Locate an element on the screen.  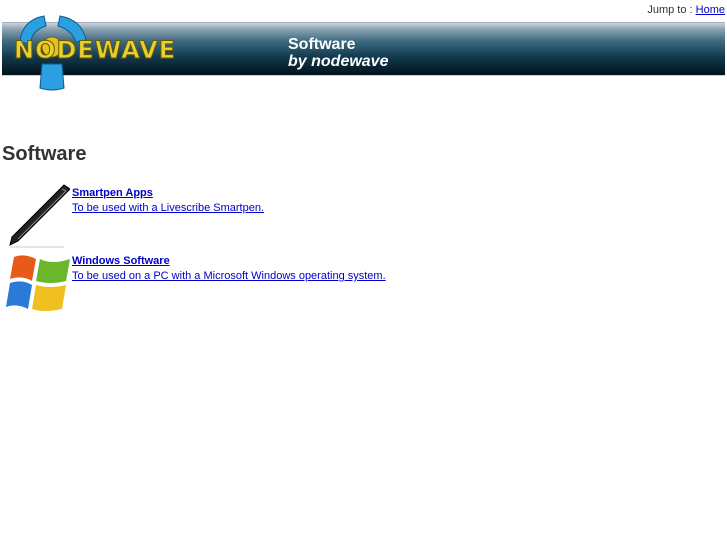
banner-subtagline: by nodewave is located at coordinates (338, 61).